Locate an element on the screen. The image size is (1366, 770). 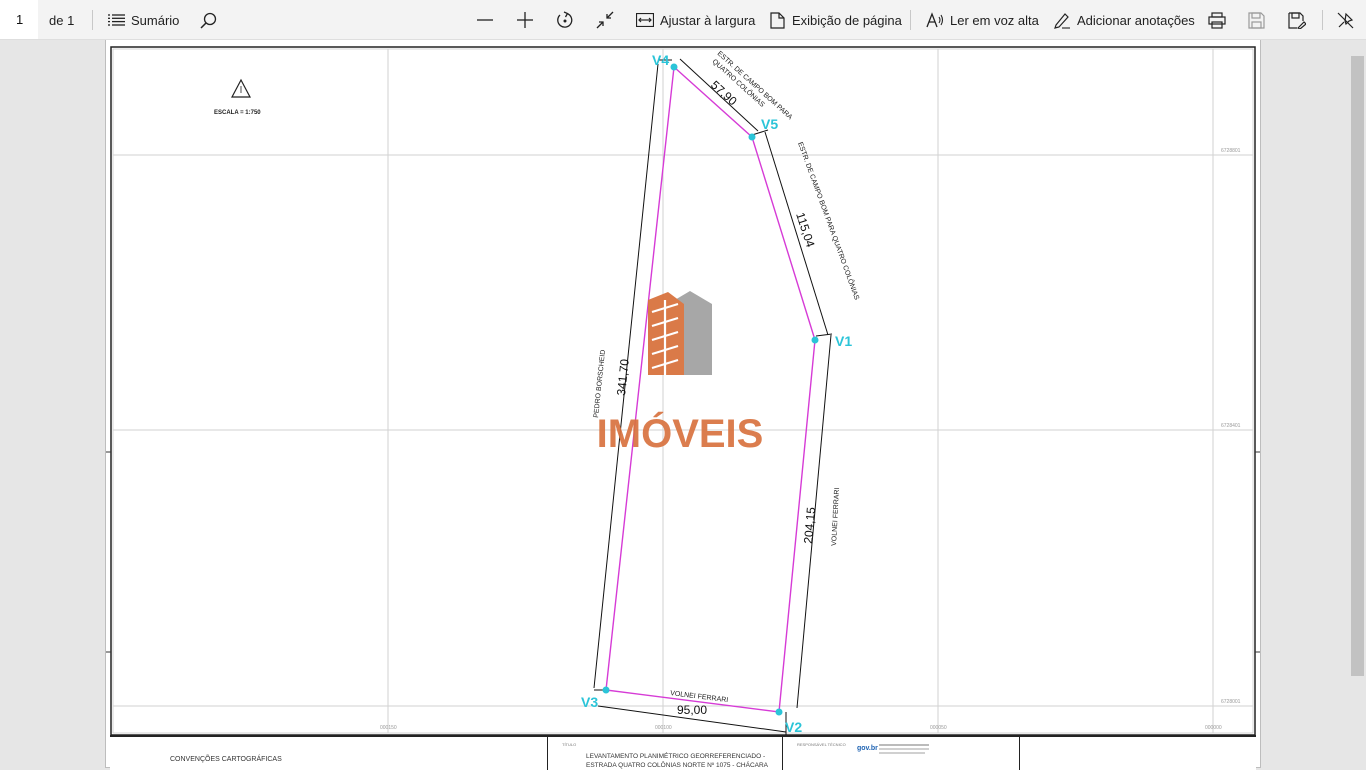
vertex-label-v3: V3 is located at coordinates (589, 702).